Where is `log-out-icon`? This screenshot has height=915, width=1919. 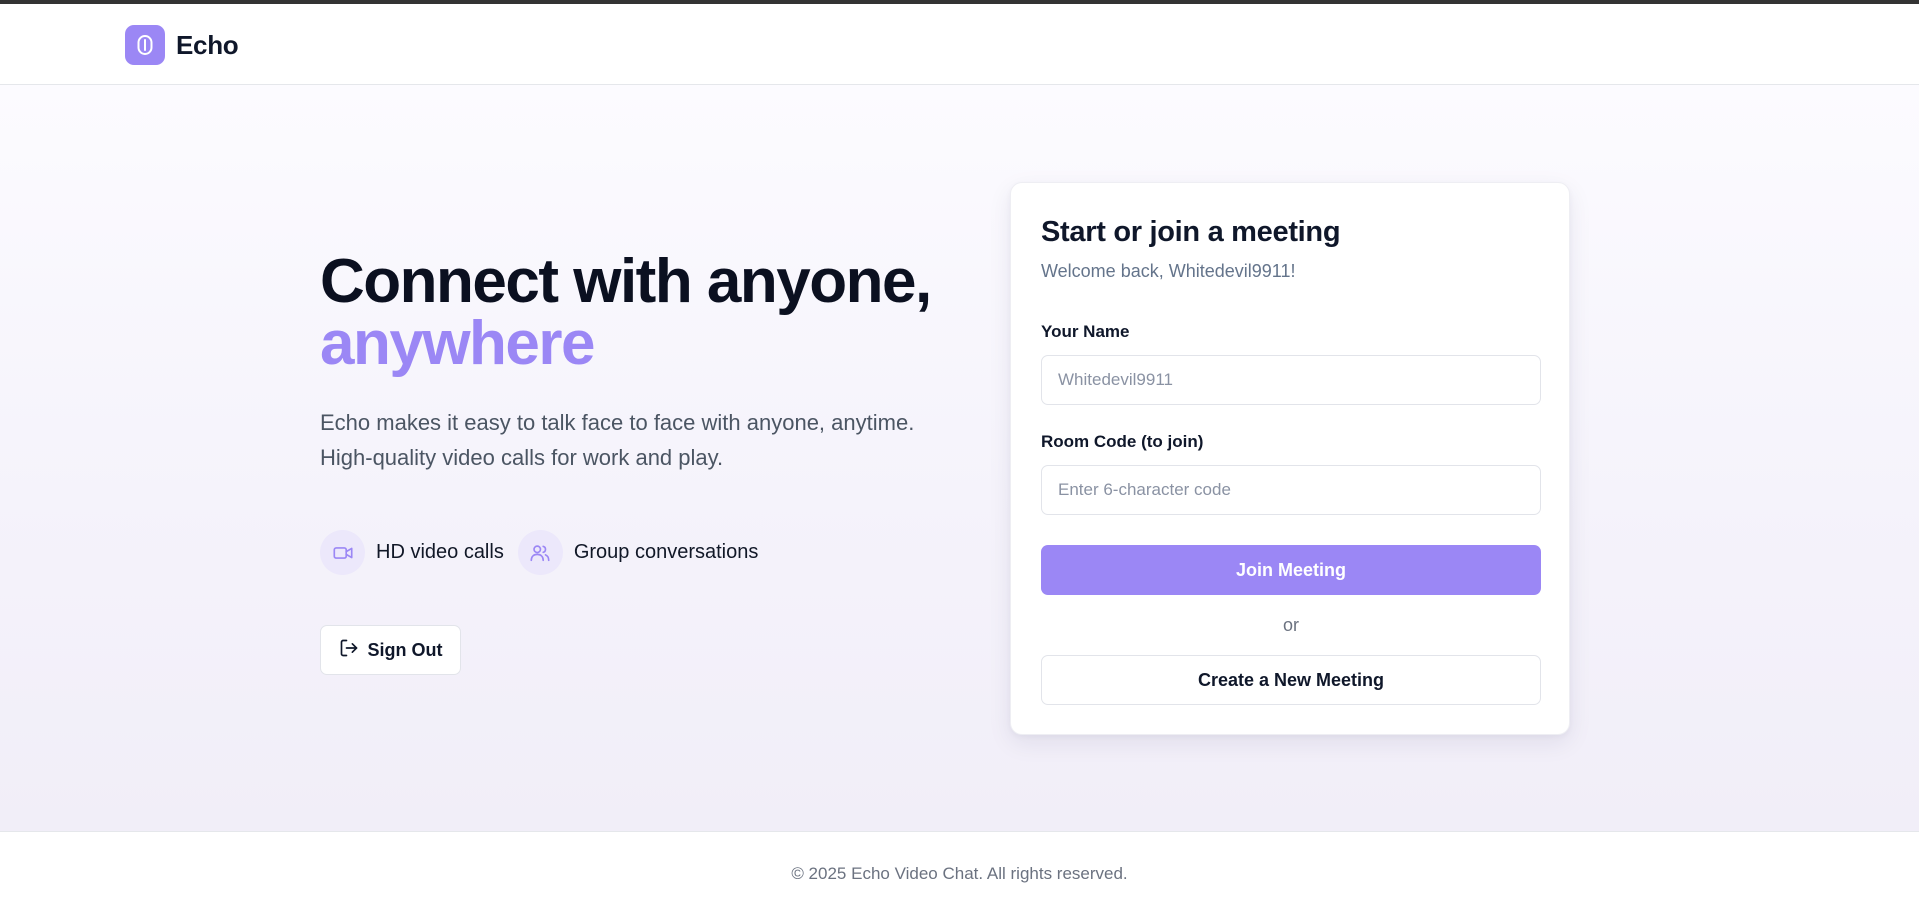
log-out-icon is located at coordinates (349, 650).